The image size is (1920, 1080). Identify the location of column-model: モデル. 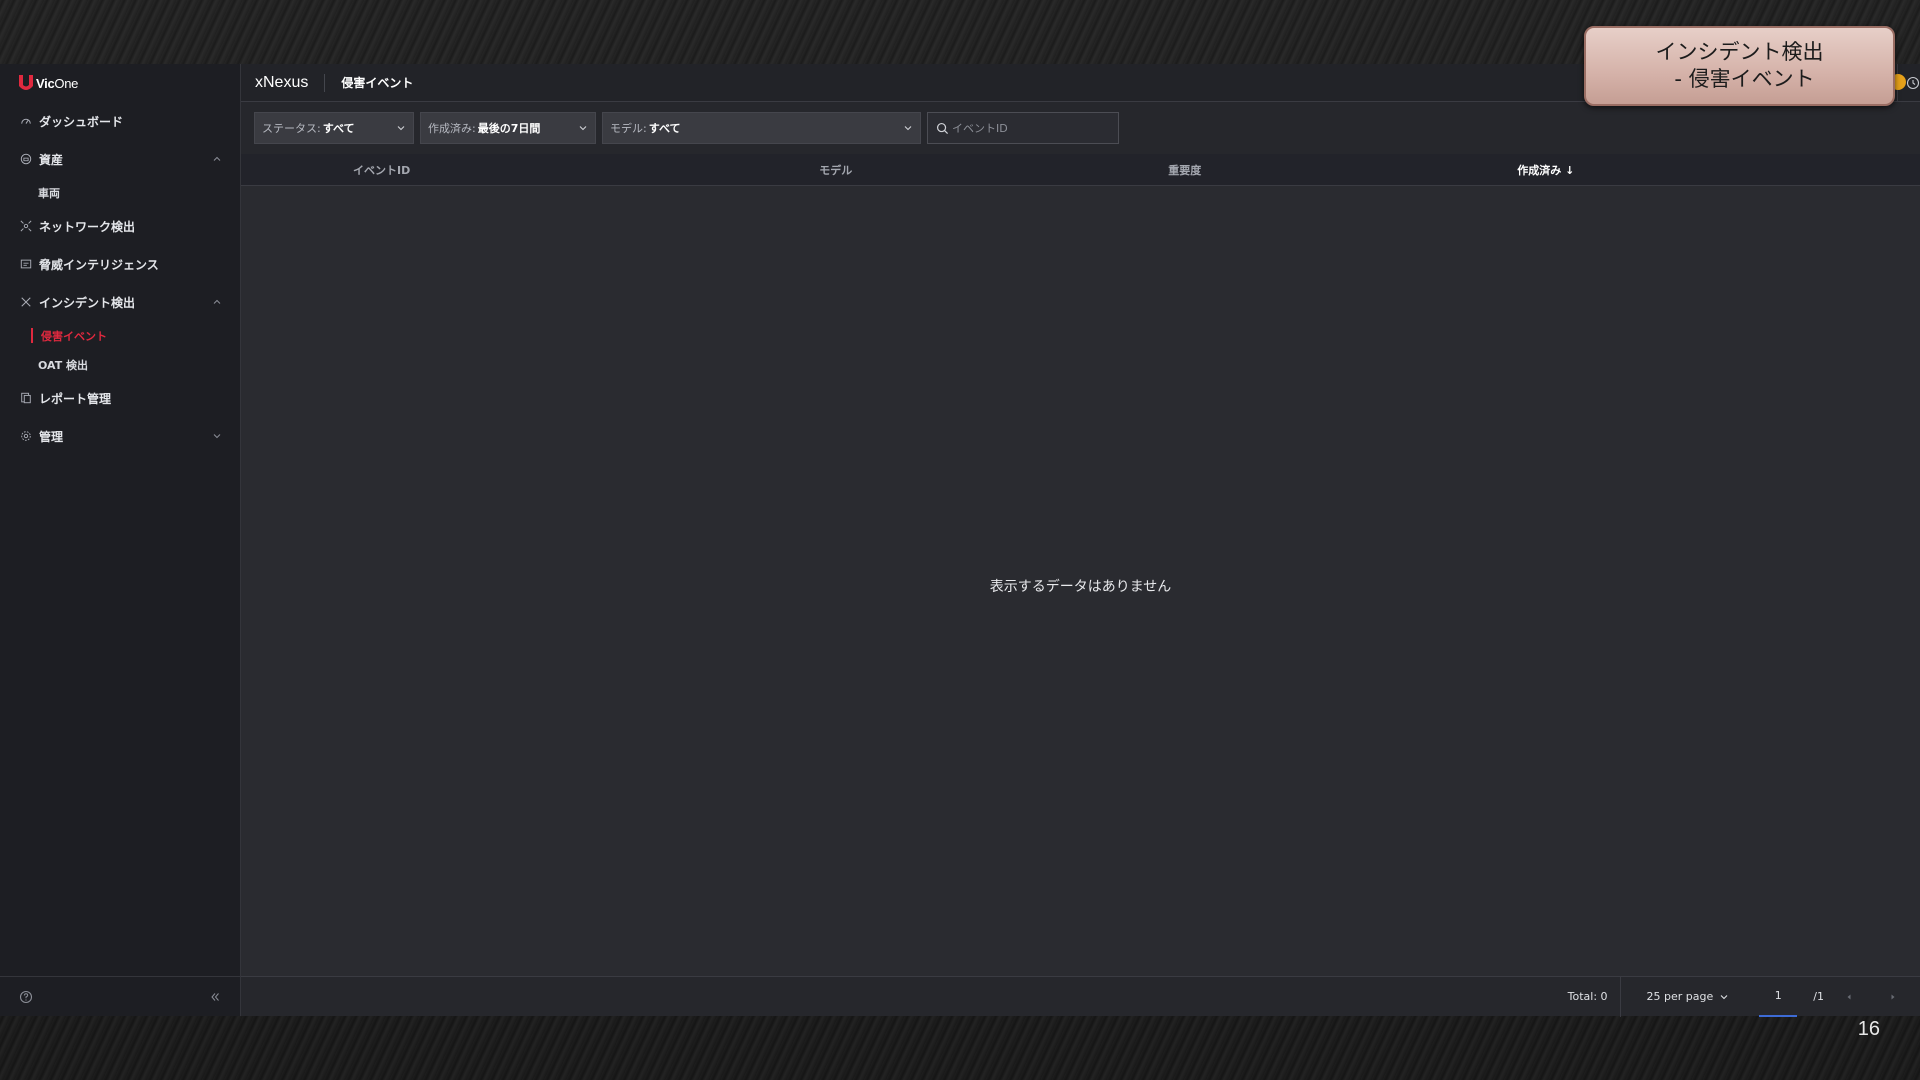
(835, 170).